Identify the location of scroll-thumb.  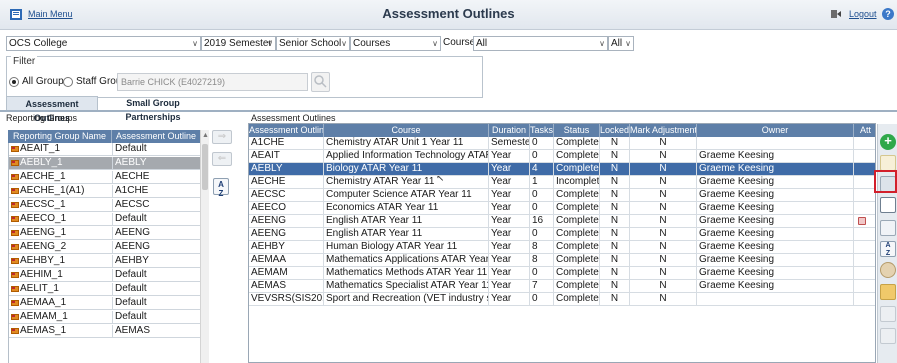
(205, 167).